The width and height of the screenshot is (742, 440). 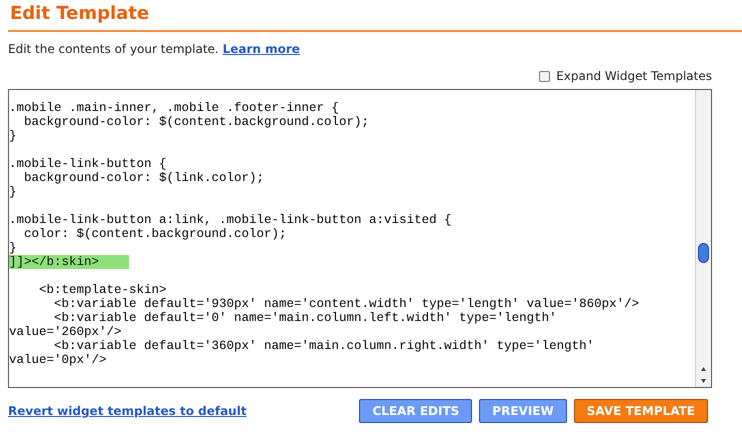 I want to click on description-text: Edit the contents of your template., so click(x=113, y=49).